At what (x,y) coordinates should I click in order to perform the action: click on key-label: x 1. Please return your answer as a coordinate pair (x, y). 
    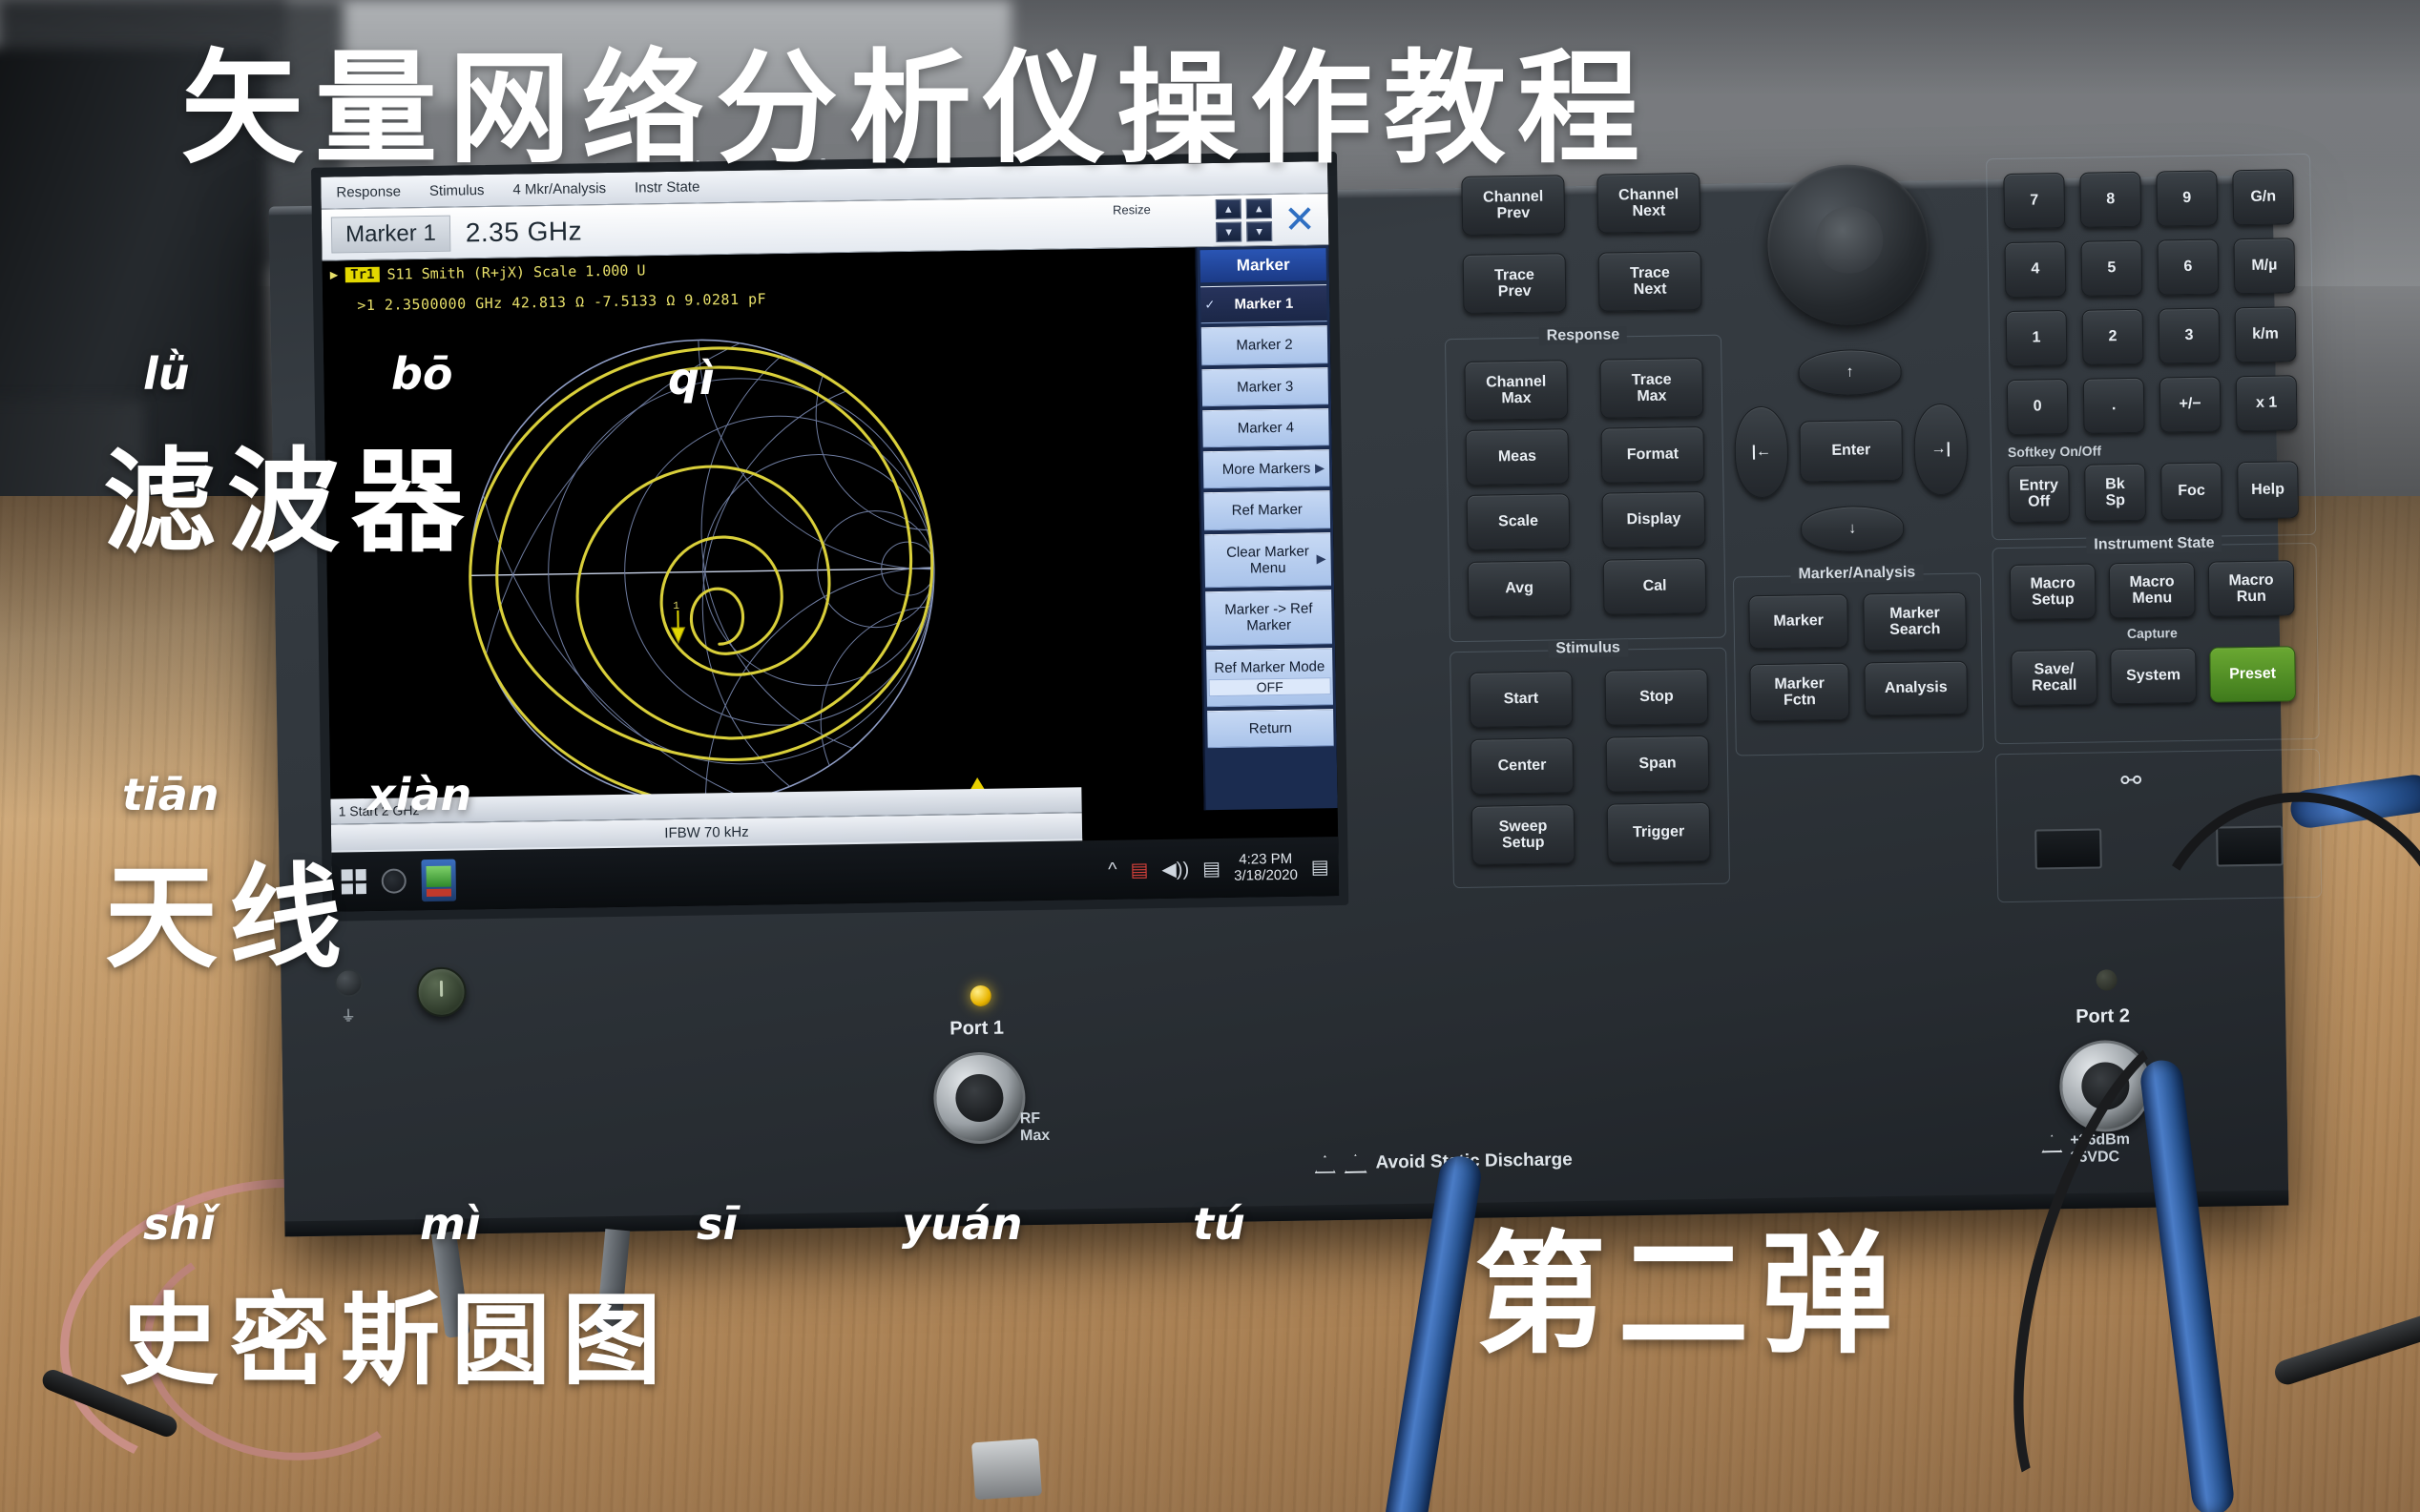
    Looking at the image, I should click on (2266, 403).